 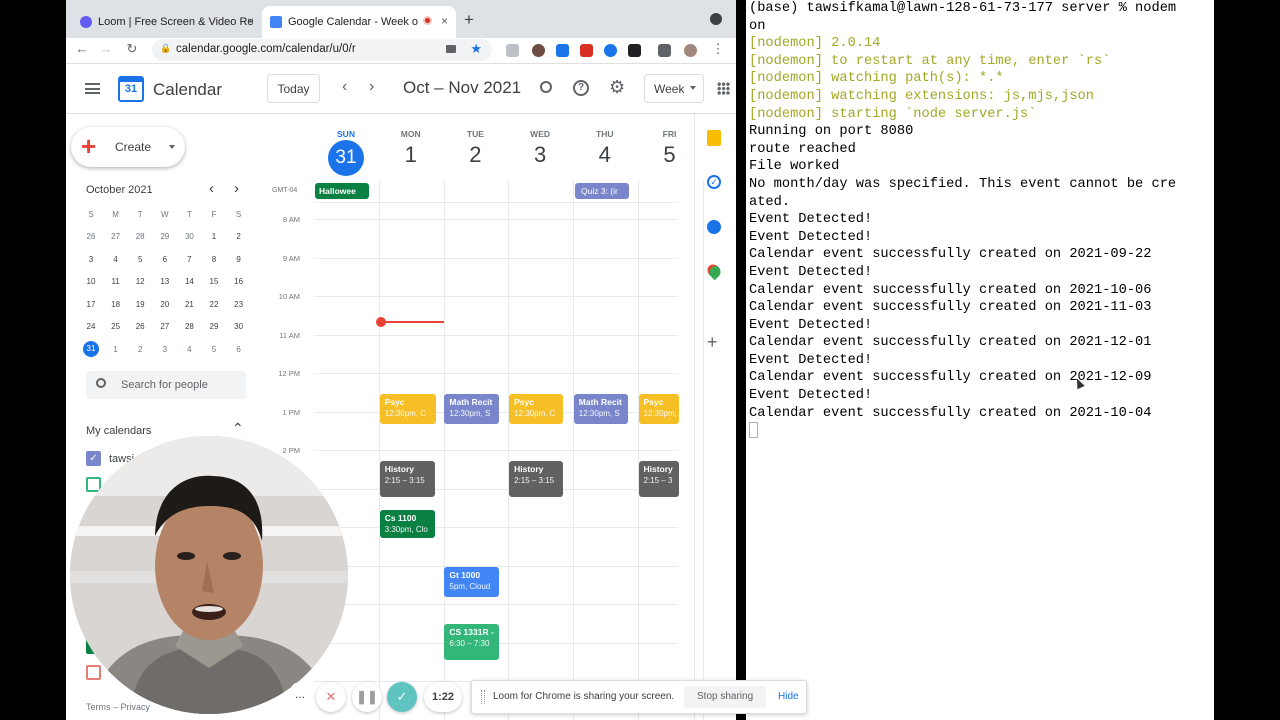 I want to click on loom-cancel-icon: ✕, so click(x=331, y=697).